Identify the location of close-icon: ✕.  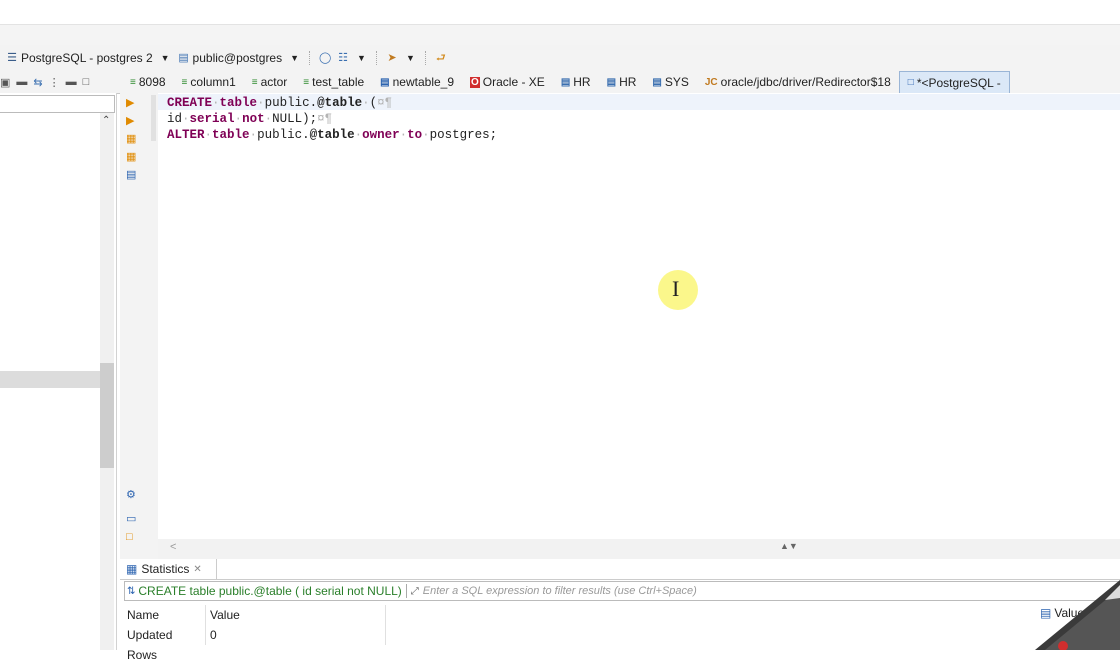
(197, 569).